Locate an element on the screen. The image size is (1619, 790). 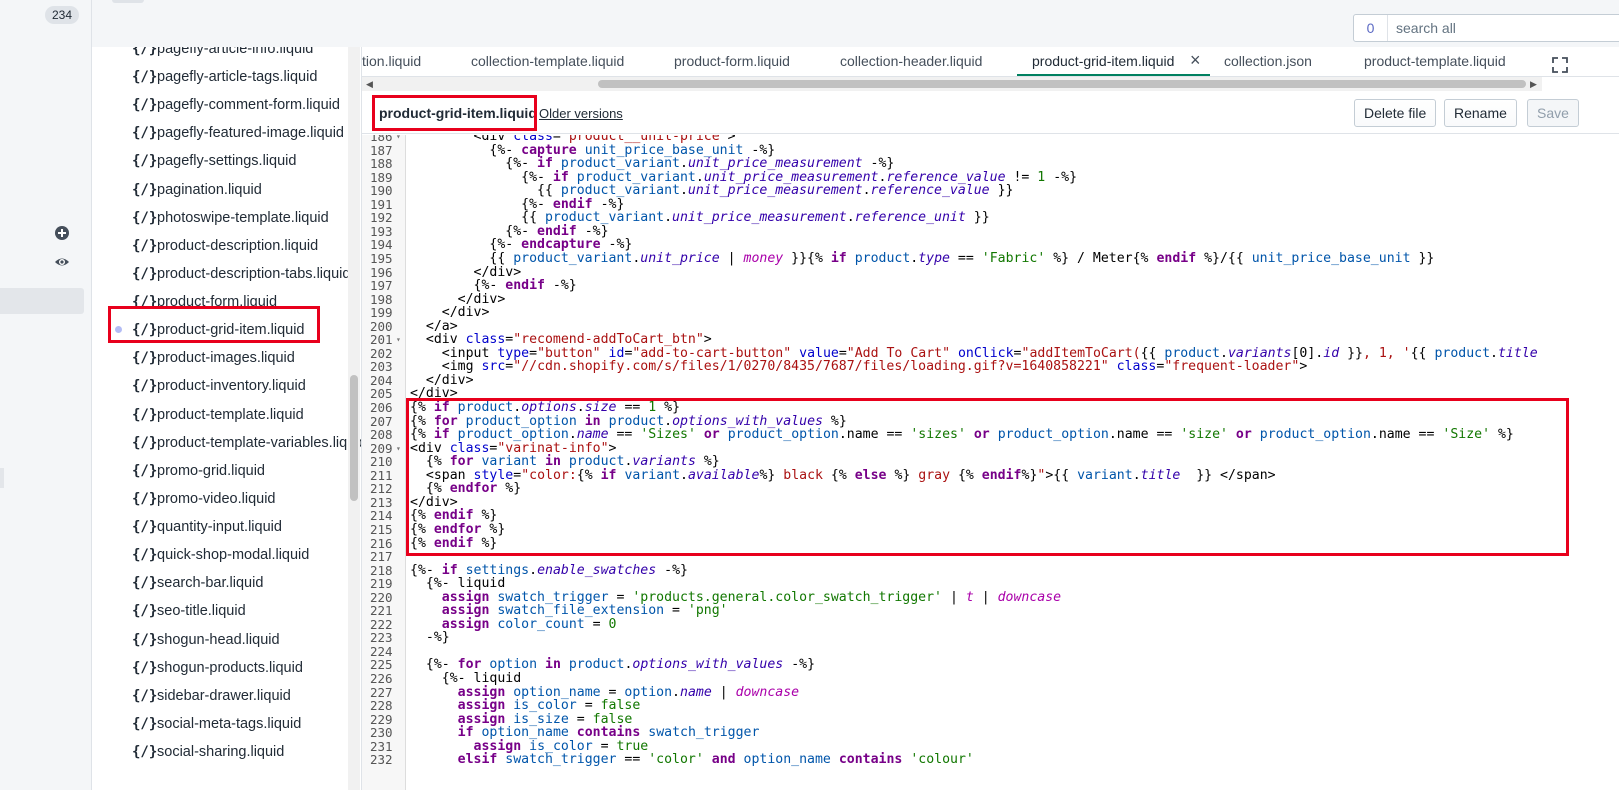
search-input: search all is located at coordinates (1422, 28).